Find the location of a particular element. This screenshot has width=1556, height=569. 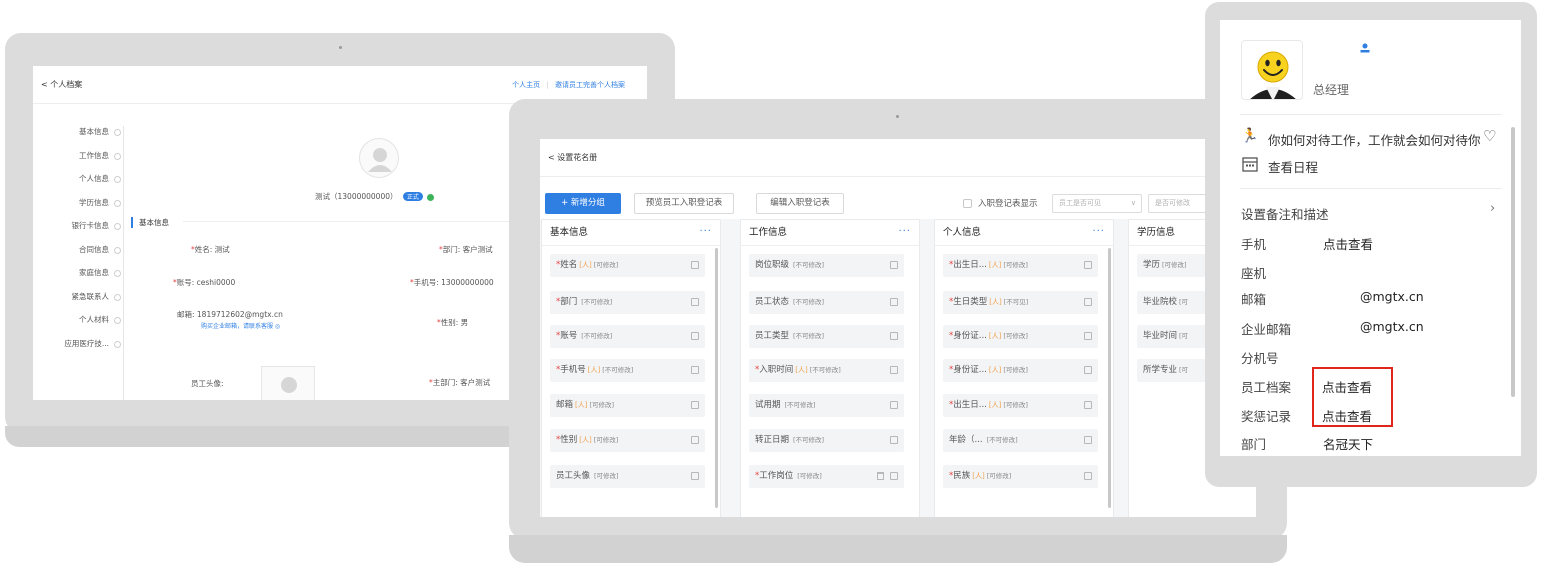

back-link: < 设置花名册 is located at coordinates (572, 157).